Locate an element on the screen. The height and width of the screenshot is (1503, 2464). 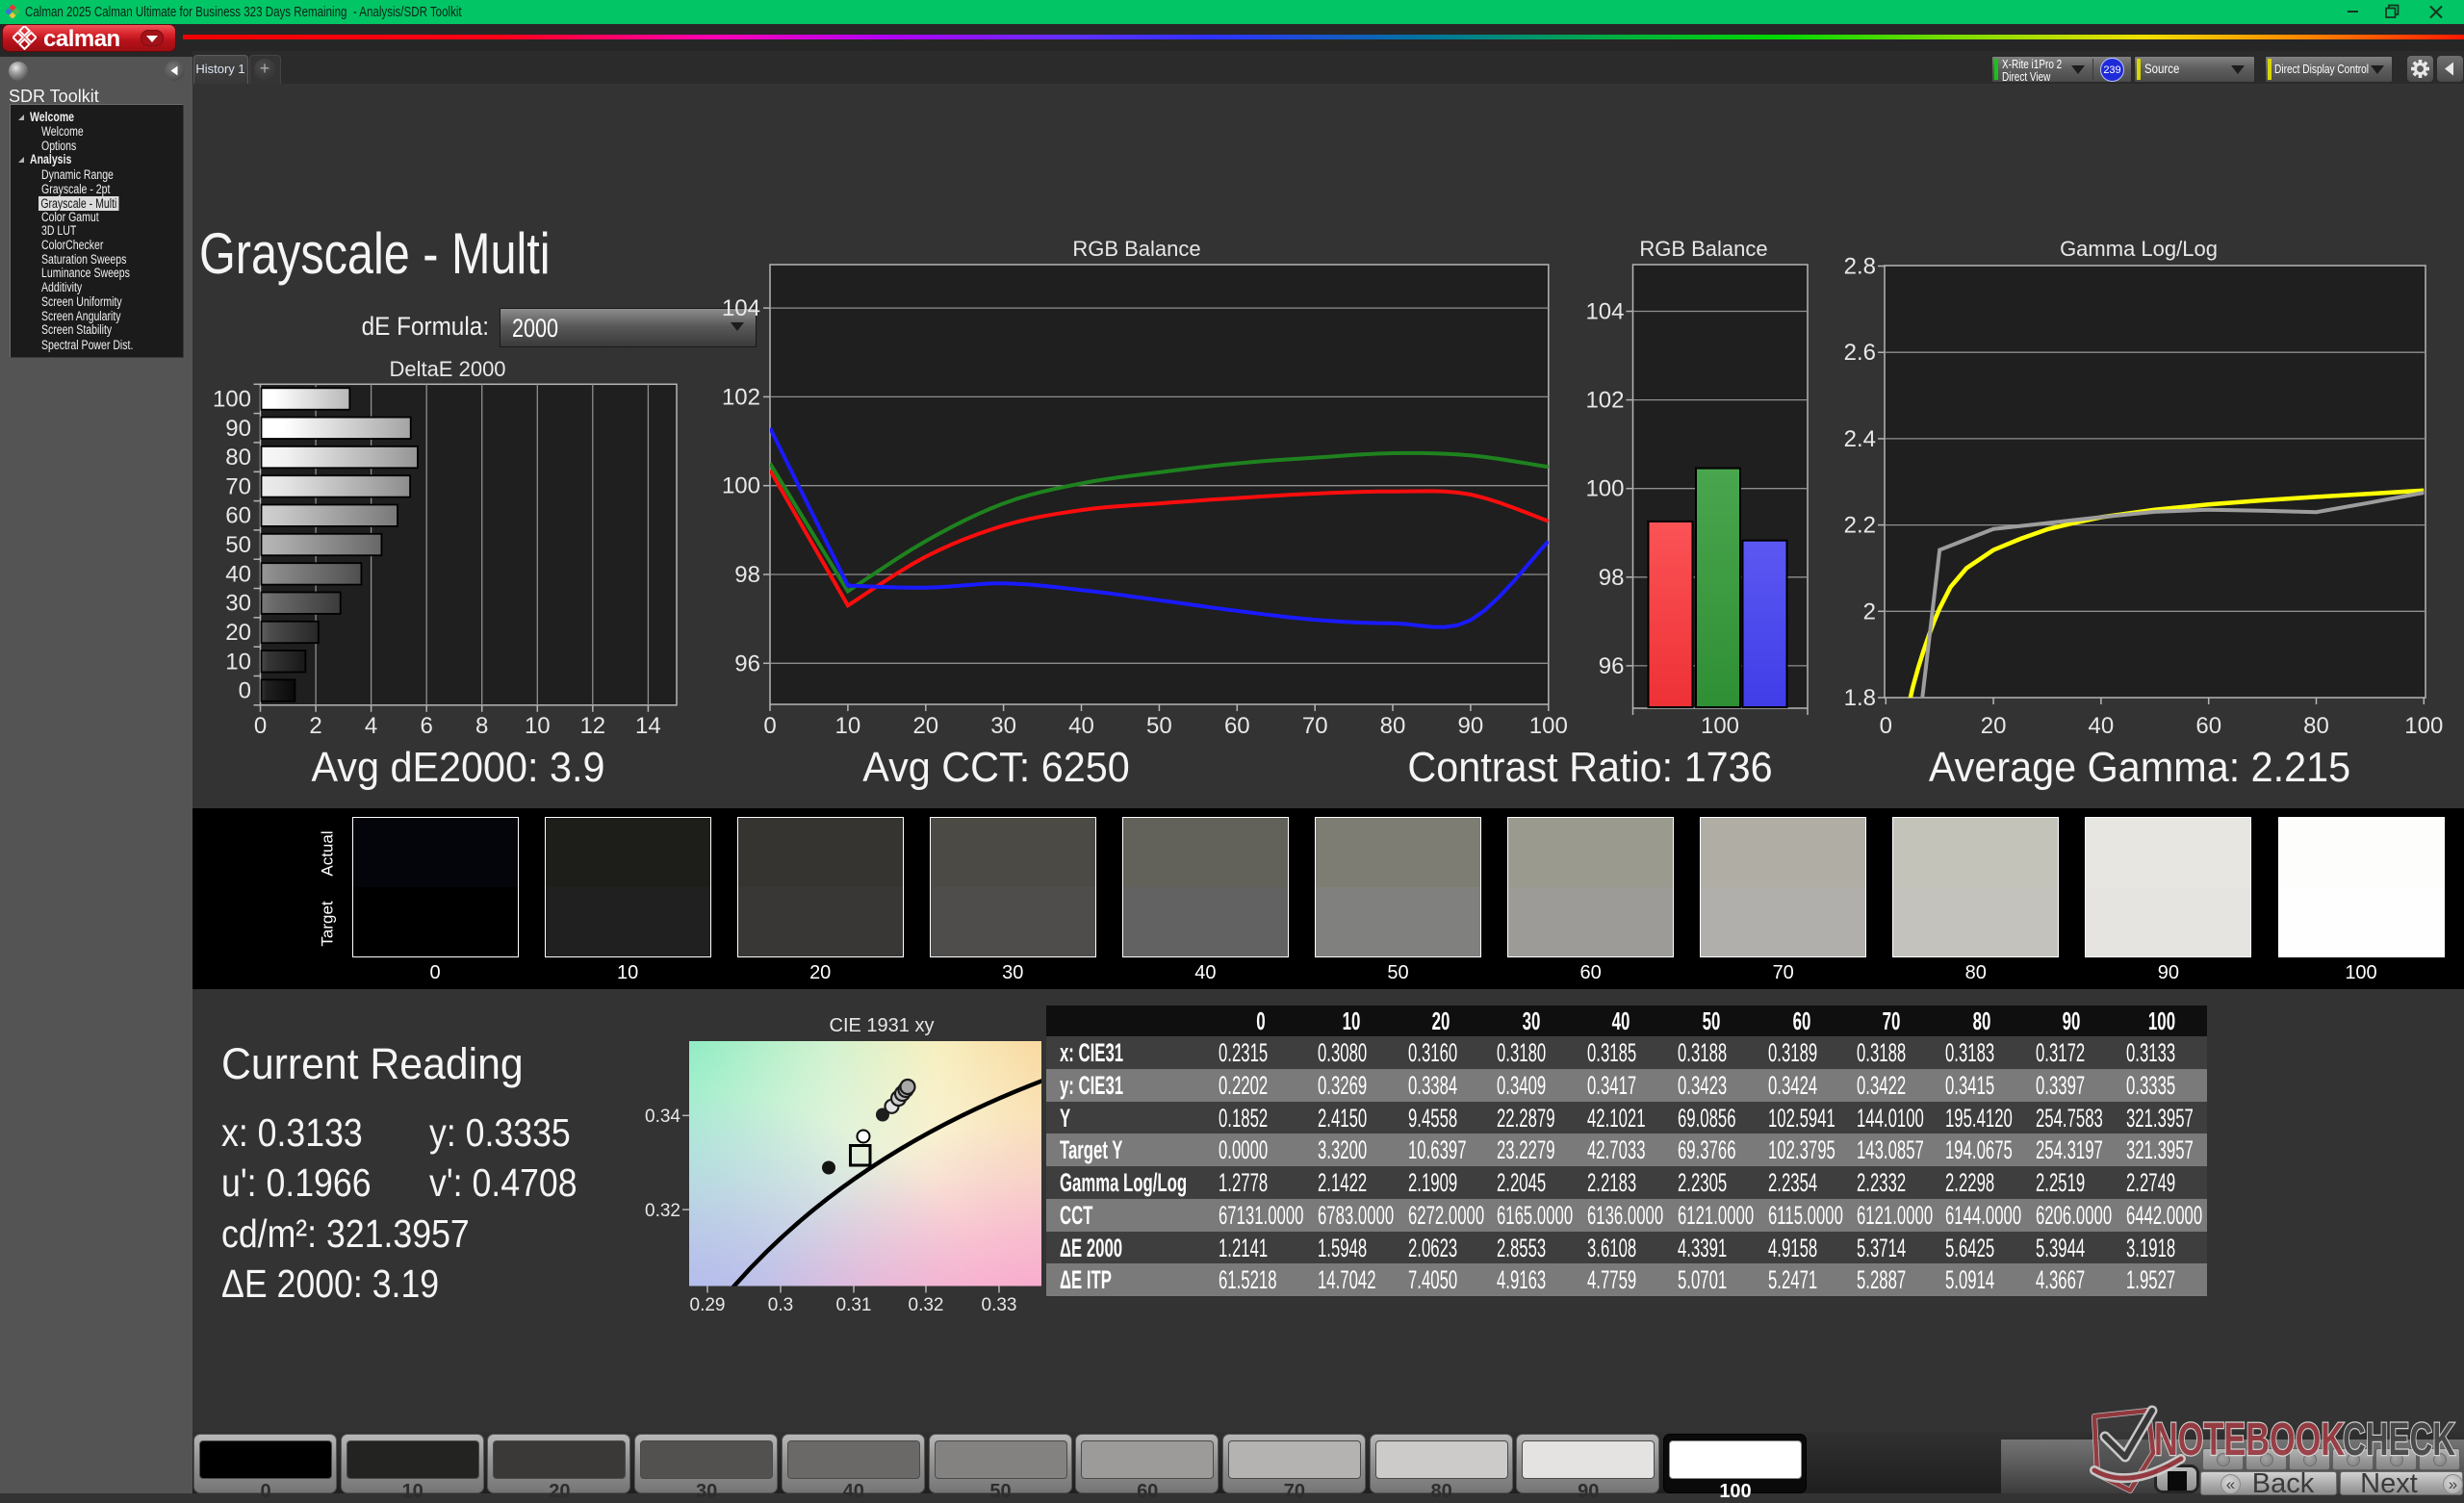
svg-text: CHECK is located at coordinates (2399, 1439).